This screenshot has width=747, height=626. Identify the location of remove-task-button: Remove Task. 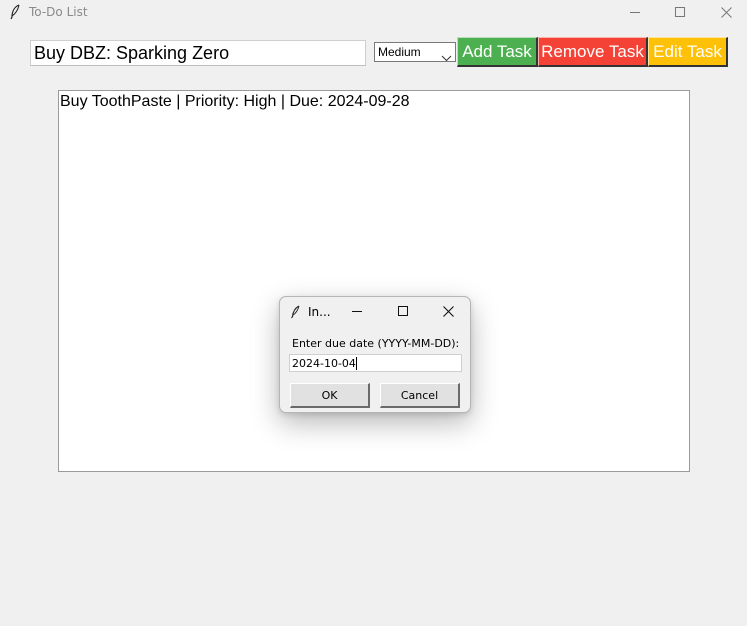
(593, 52).